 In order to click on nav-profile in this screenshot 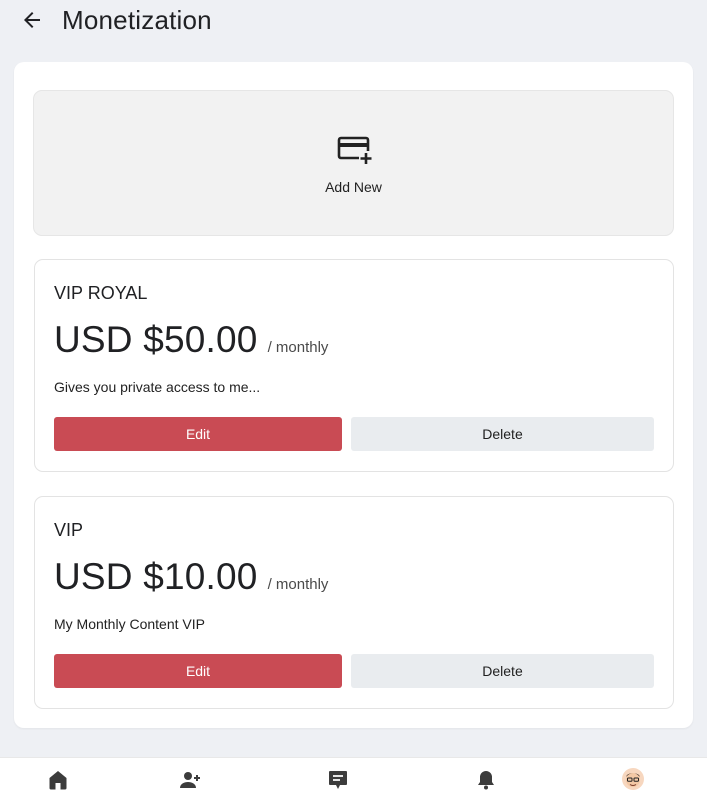, I will do `click(634, 780)`.